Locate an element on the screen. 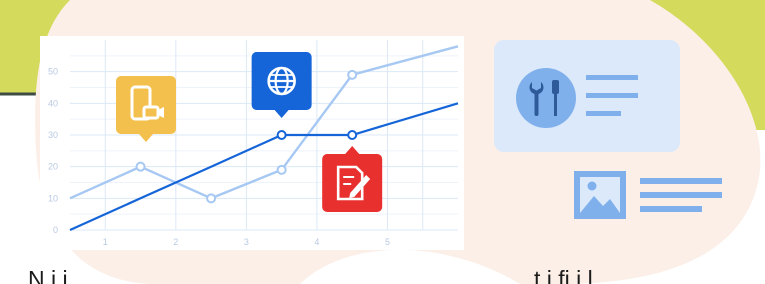 The image size is (765, 284). y-tick-label: 10 is located at coordinates (53, 198).